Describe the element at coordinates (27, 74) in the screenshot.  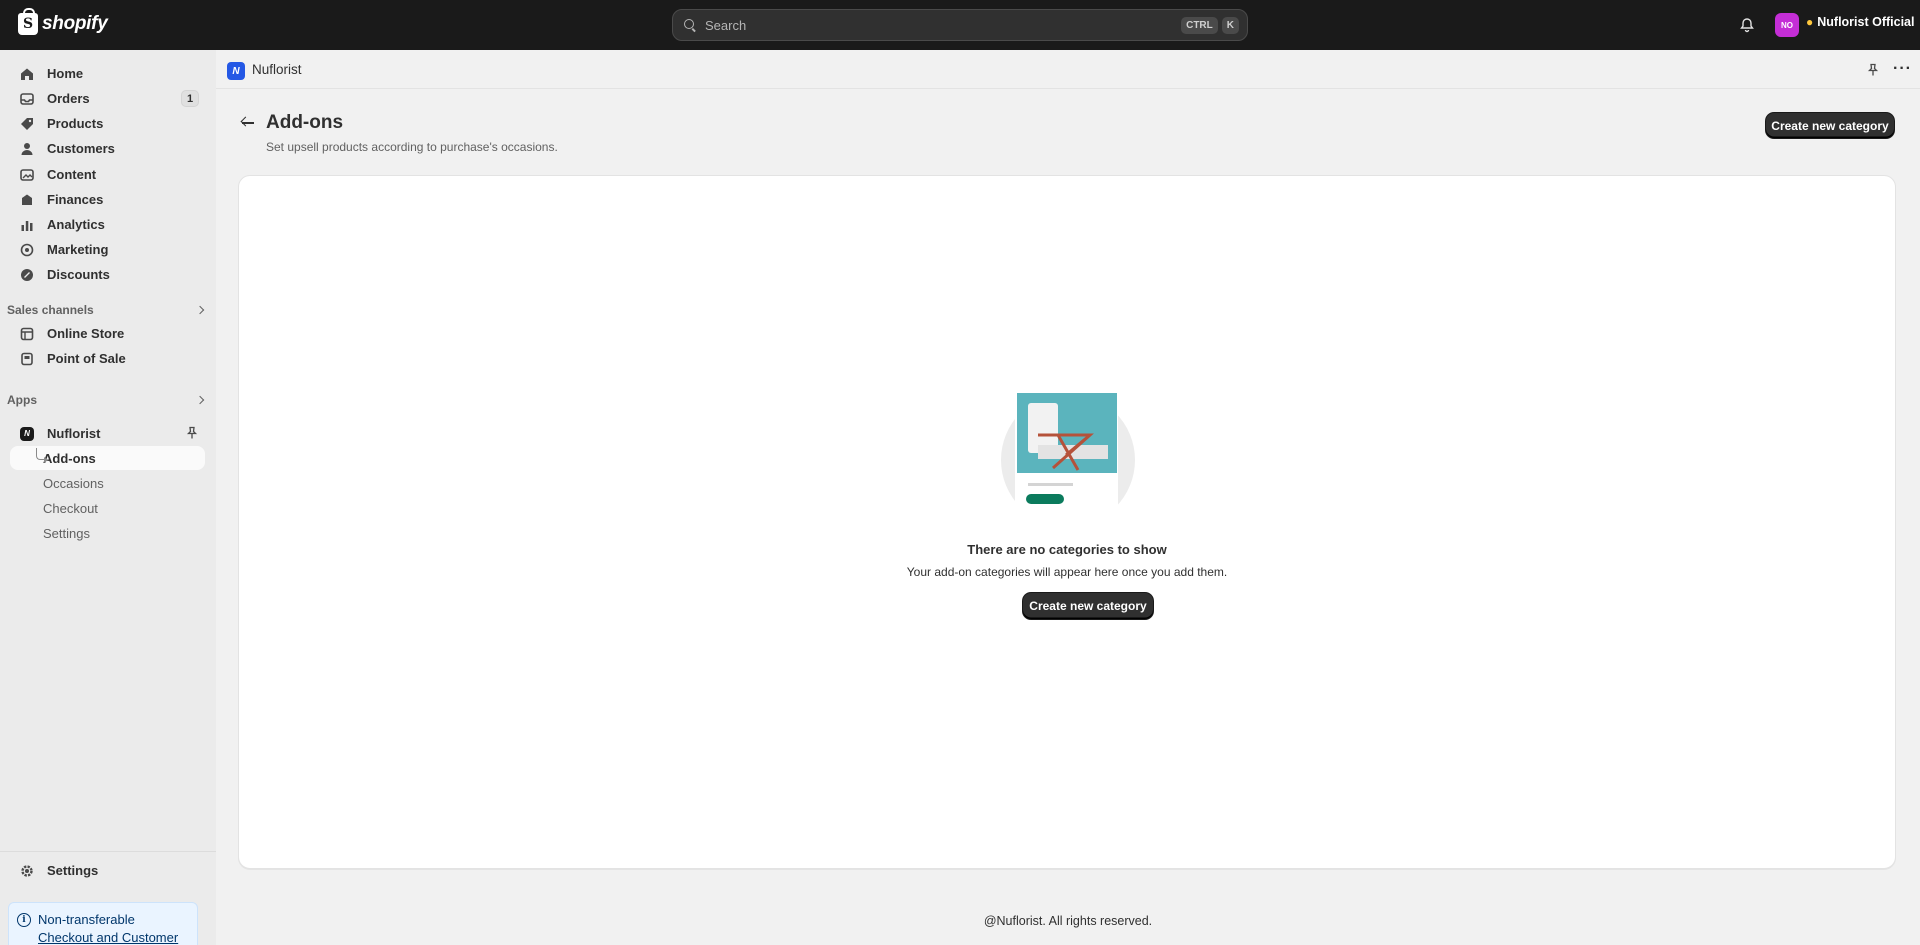
I see `home-icon` at that location.